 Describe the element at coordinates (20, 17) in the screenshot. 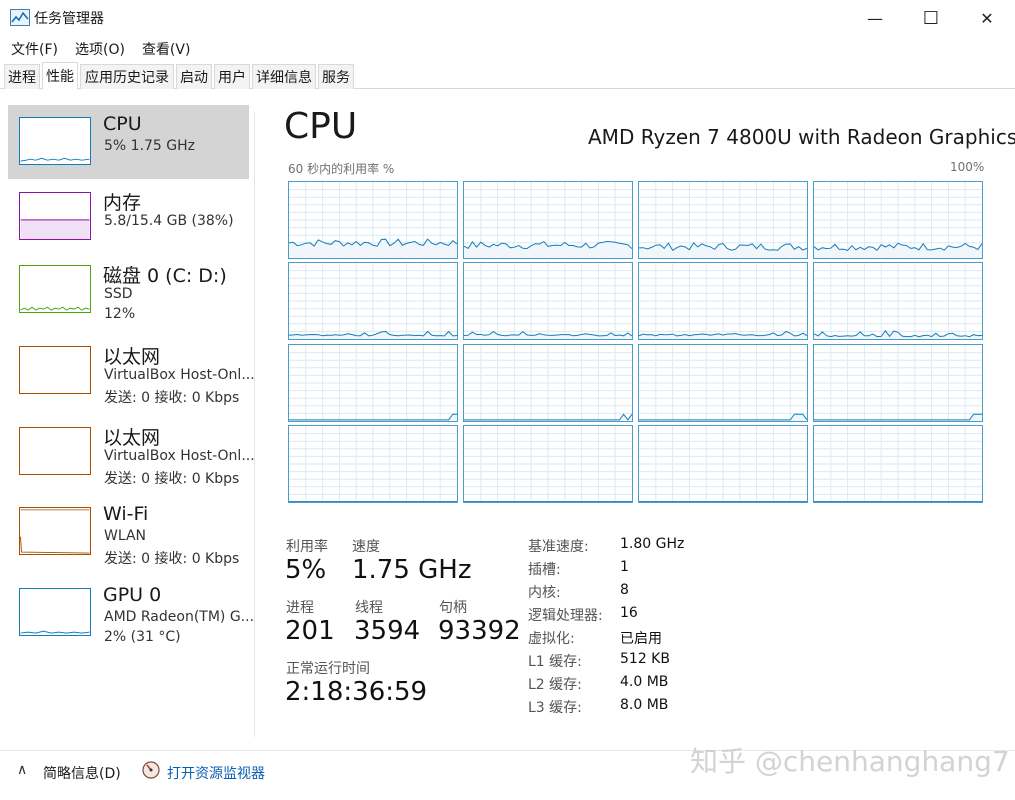

I see `task-manager-icon` at that location.